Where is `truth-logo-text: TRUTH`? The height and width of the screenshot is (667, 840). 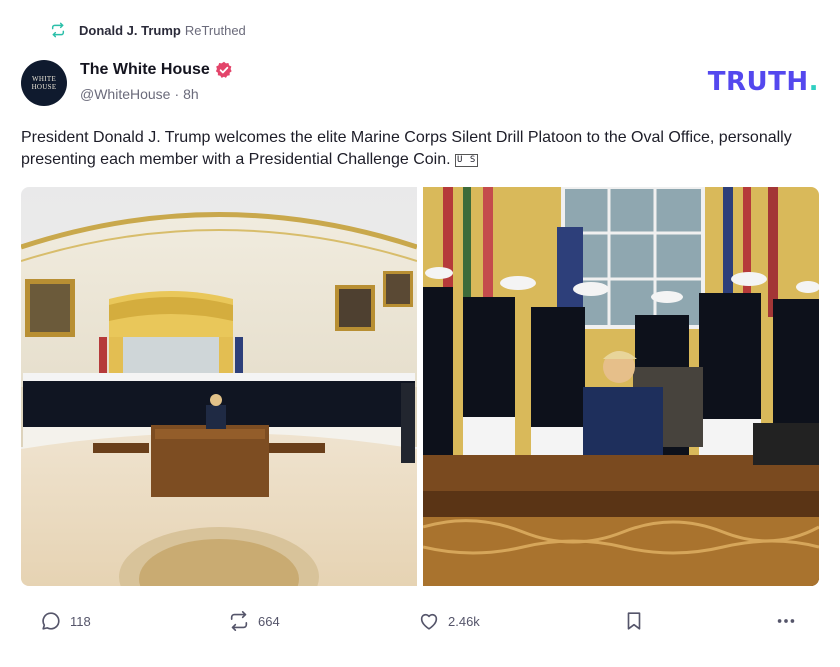
truth-logo-text: TRUTH is located at coordinates (758, 82).